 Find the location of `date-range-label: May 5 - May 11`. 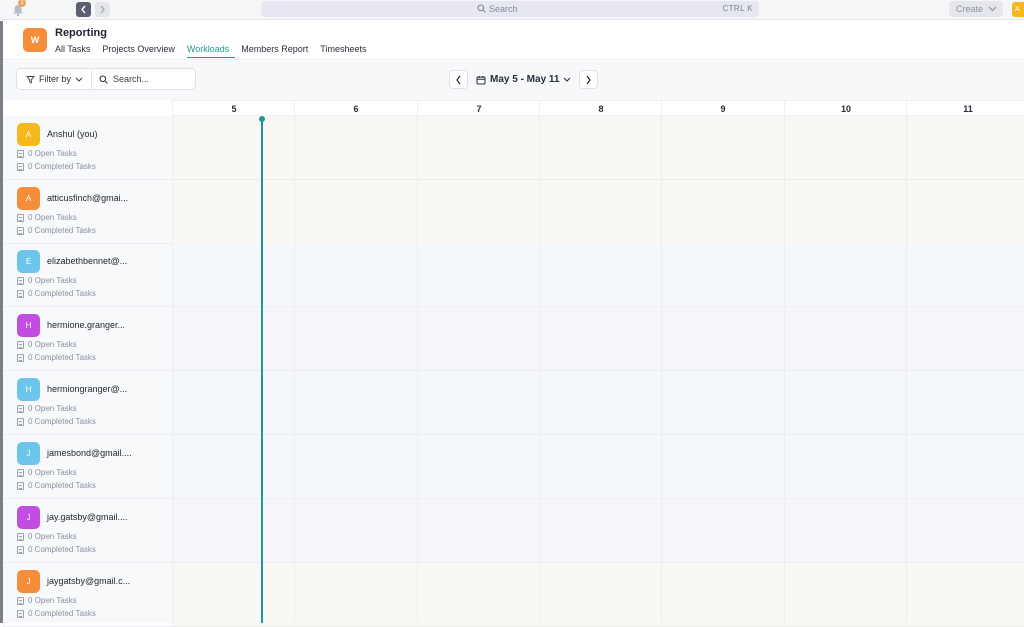

date-range-label: May 5 - May 11 is located at coordinates (525, 79).